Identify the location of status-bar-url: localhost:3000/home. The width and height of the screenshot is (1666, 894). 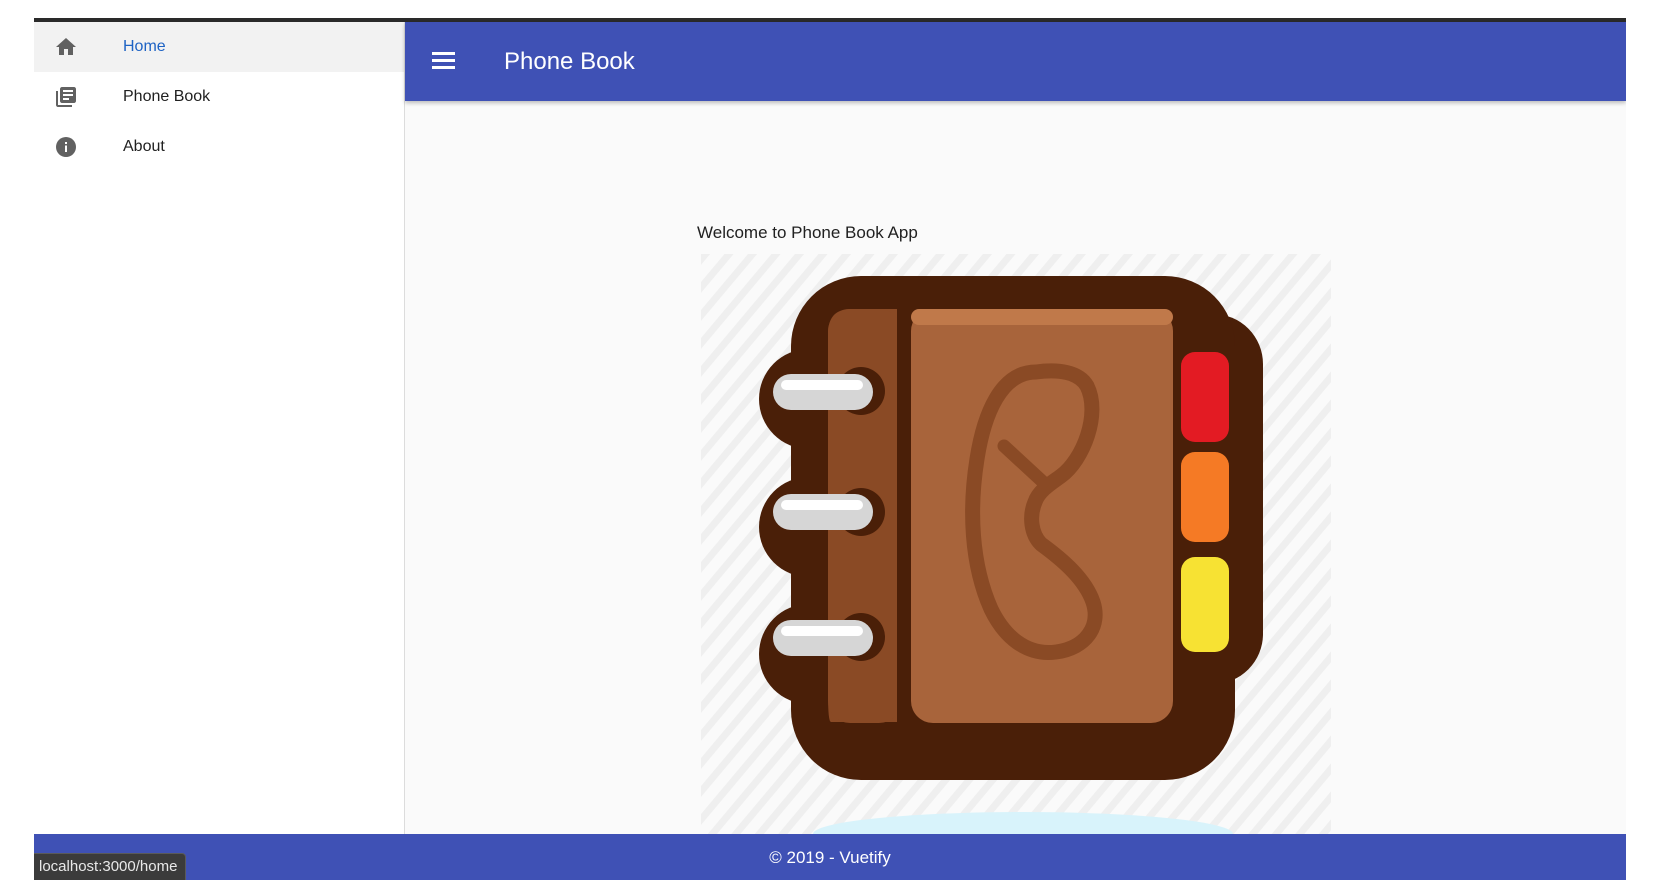
(110, 866).